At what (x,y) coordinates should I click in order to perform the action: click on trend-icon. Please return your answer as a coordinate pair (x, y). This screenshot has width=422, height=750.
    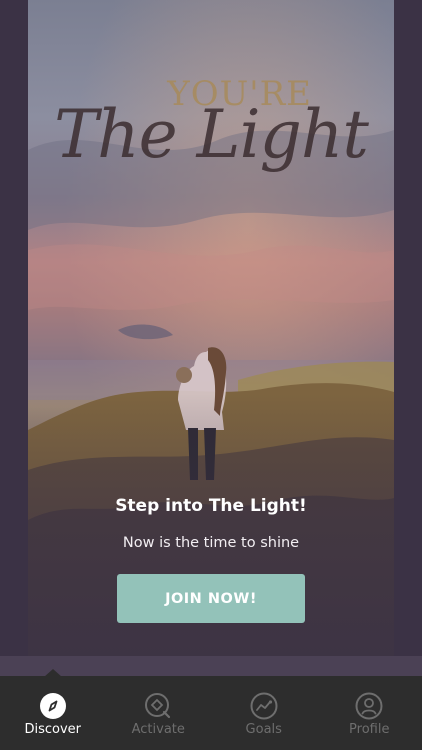
    Looking at the image, I should click on (264, 706).